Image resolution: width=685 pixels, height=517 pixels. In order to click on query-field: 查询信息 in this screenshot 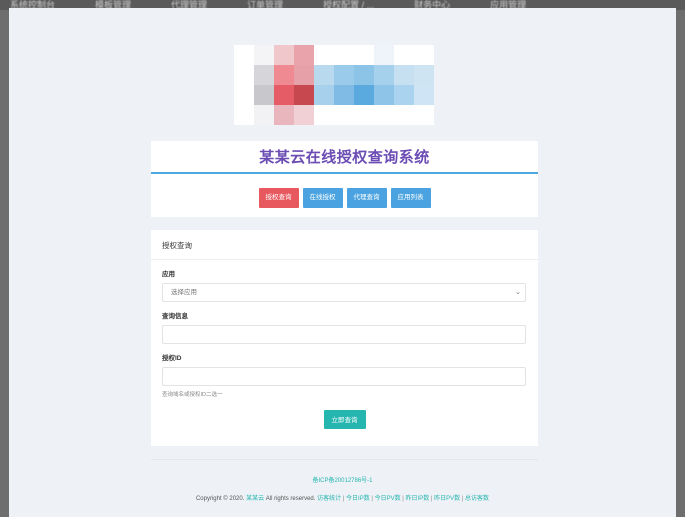, I will do `click(344, 327)`.